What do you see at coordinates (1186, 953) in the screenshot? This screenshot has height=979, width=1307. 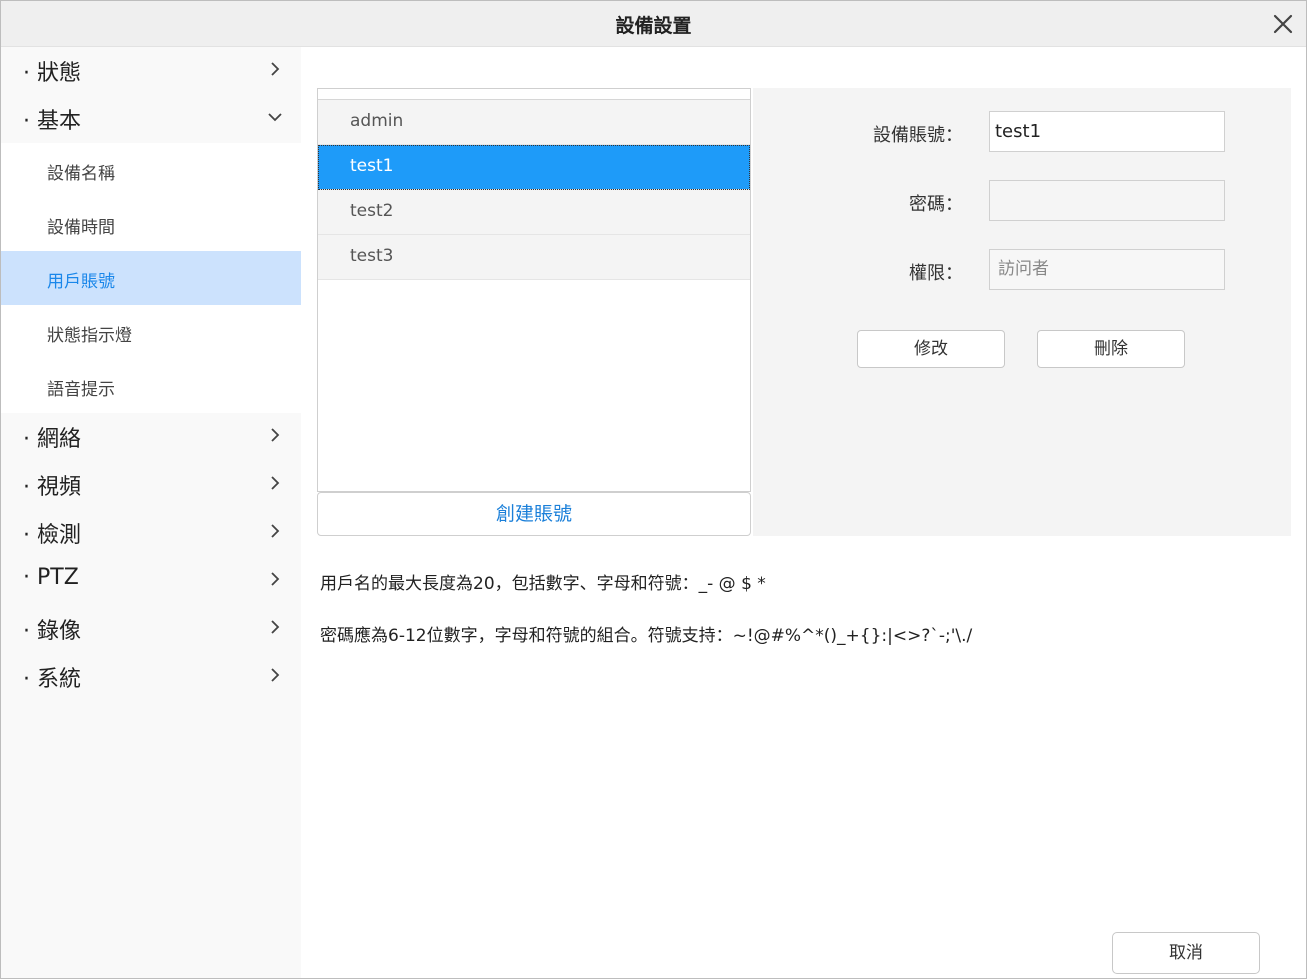 I see `cancel-button: 取消` at bounding box center [1186, 953].